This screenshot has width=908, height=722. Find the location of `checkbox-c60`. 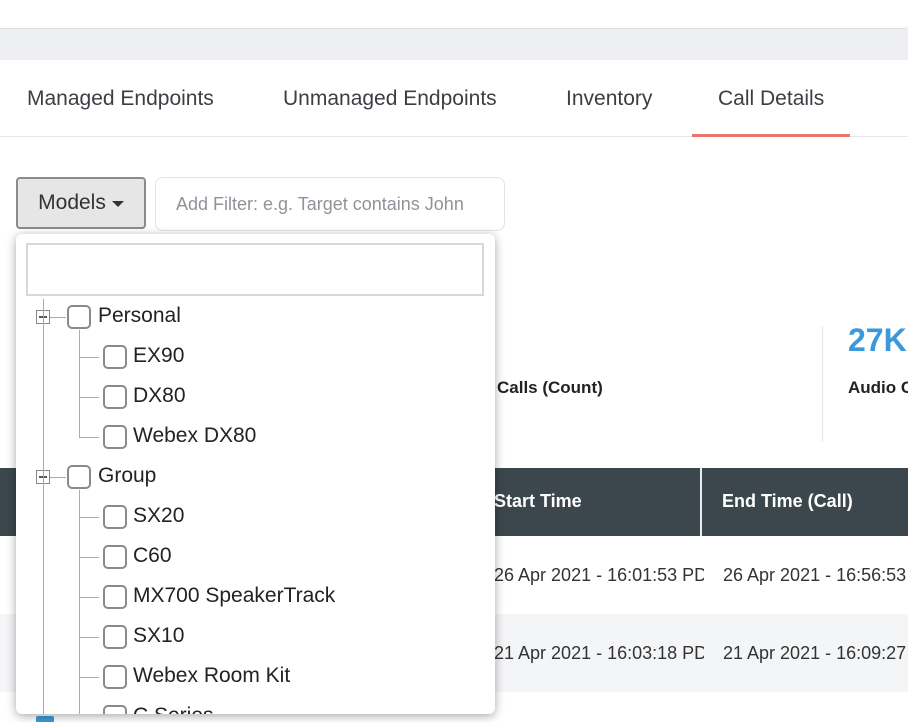

checkbox-c60 is located at coordinates (115, 557).